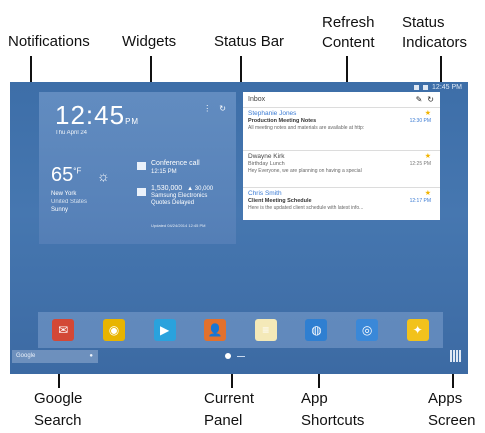 This screenshot has width=485, height=433. What do you see at coordinates (66, 175) in the screenshot?
I see `temperature: 65°F` at bounding box center [66, 175].